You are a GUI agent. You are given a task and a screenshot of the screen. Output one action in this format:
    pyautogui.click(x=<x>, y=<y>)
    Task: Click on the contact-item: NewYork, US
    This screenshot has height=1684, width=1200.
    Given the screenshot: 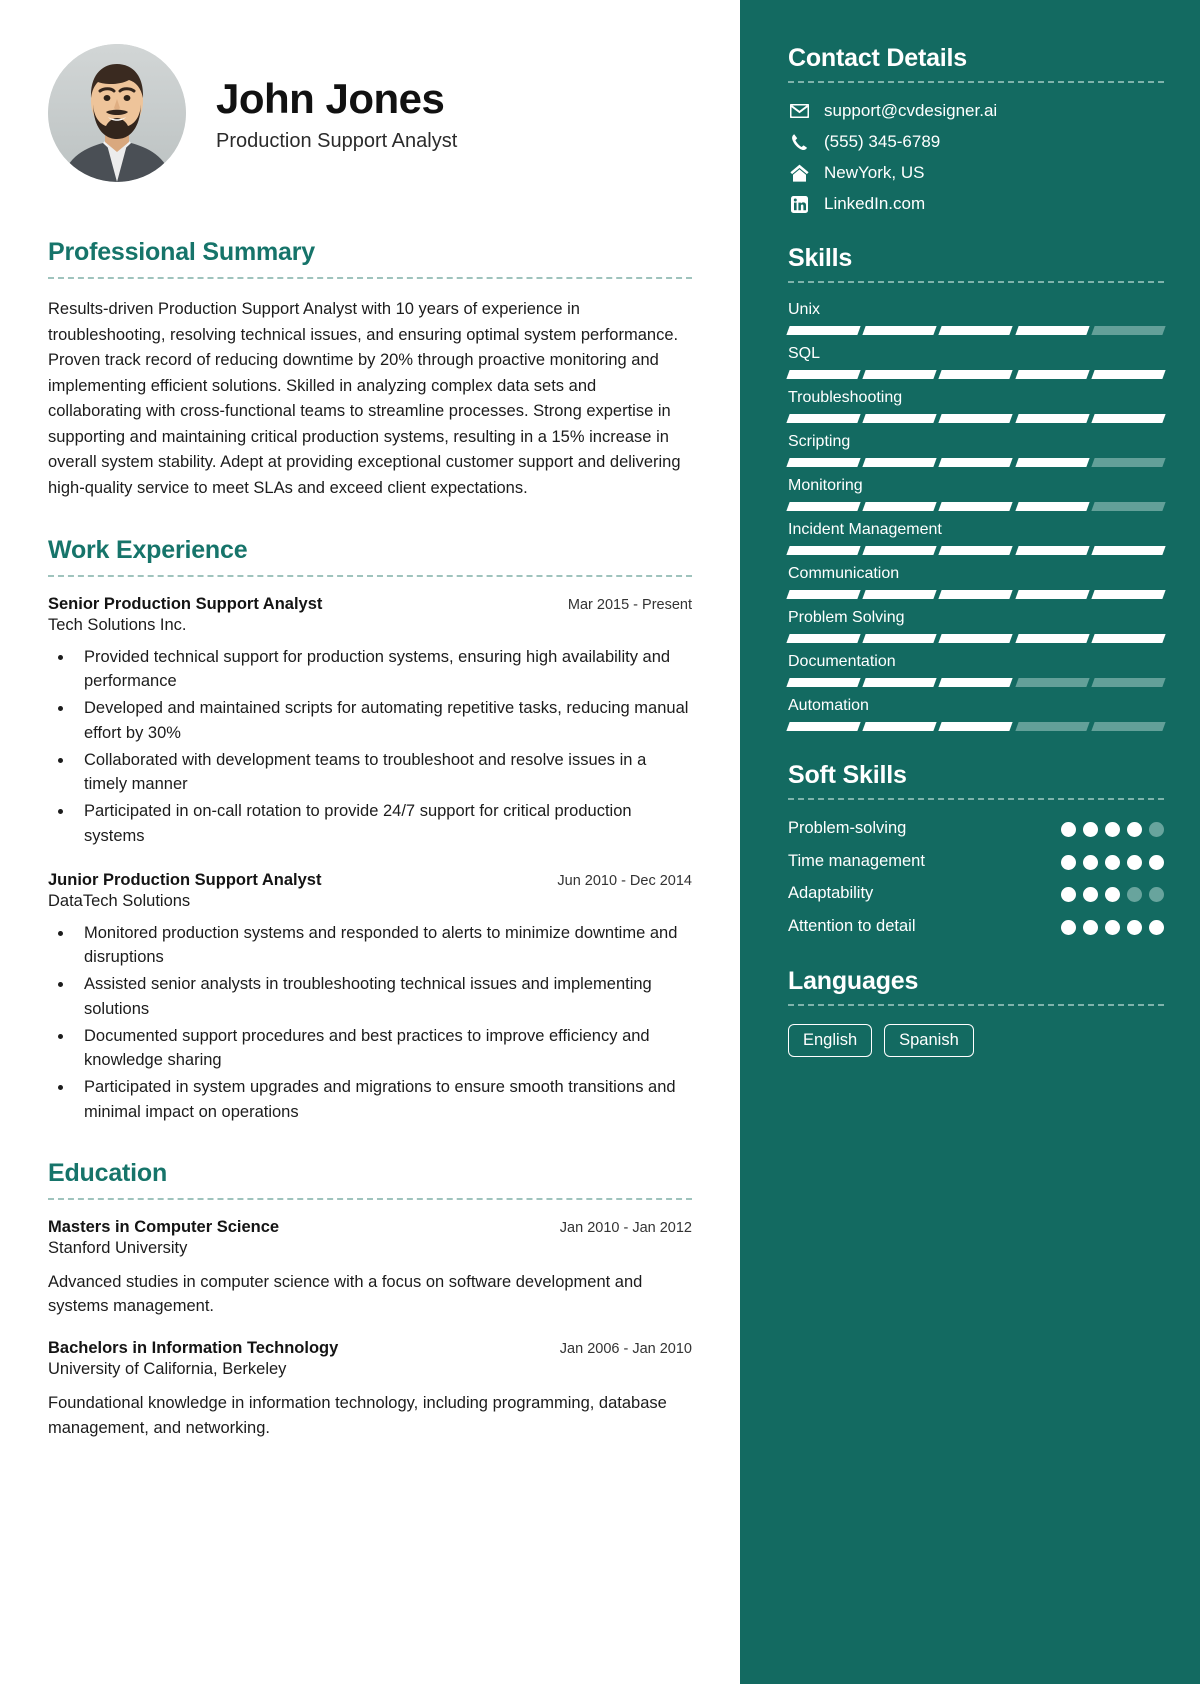 What is the action you would take?
    pyautogui.click(x=976, y=173)
    